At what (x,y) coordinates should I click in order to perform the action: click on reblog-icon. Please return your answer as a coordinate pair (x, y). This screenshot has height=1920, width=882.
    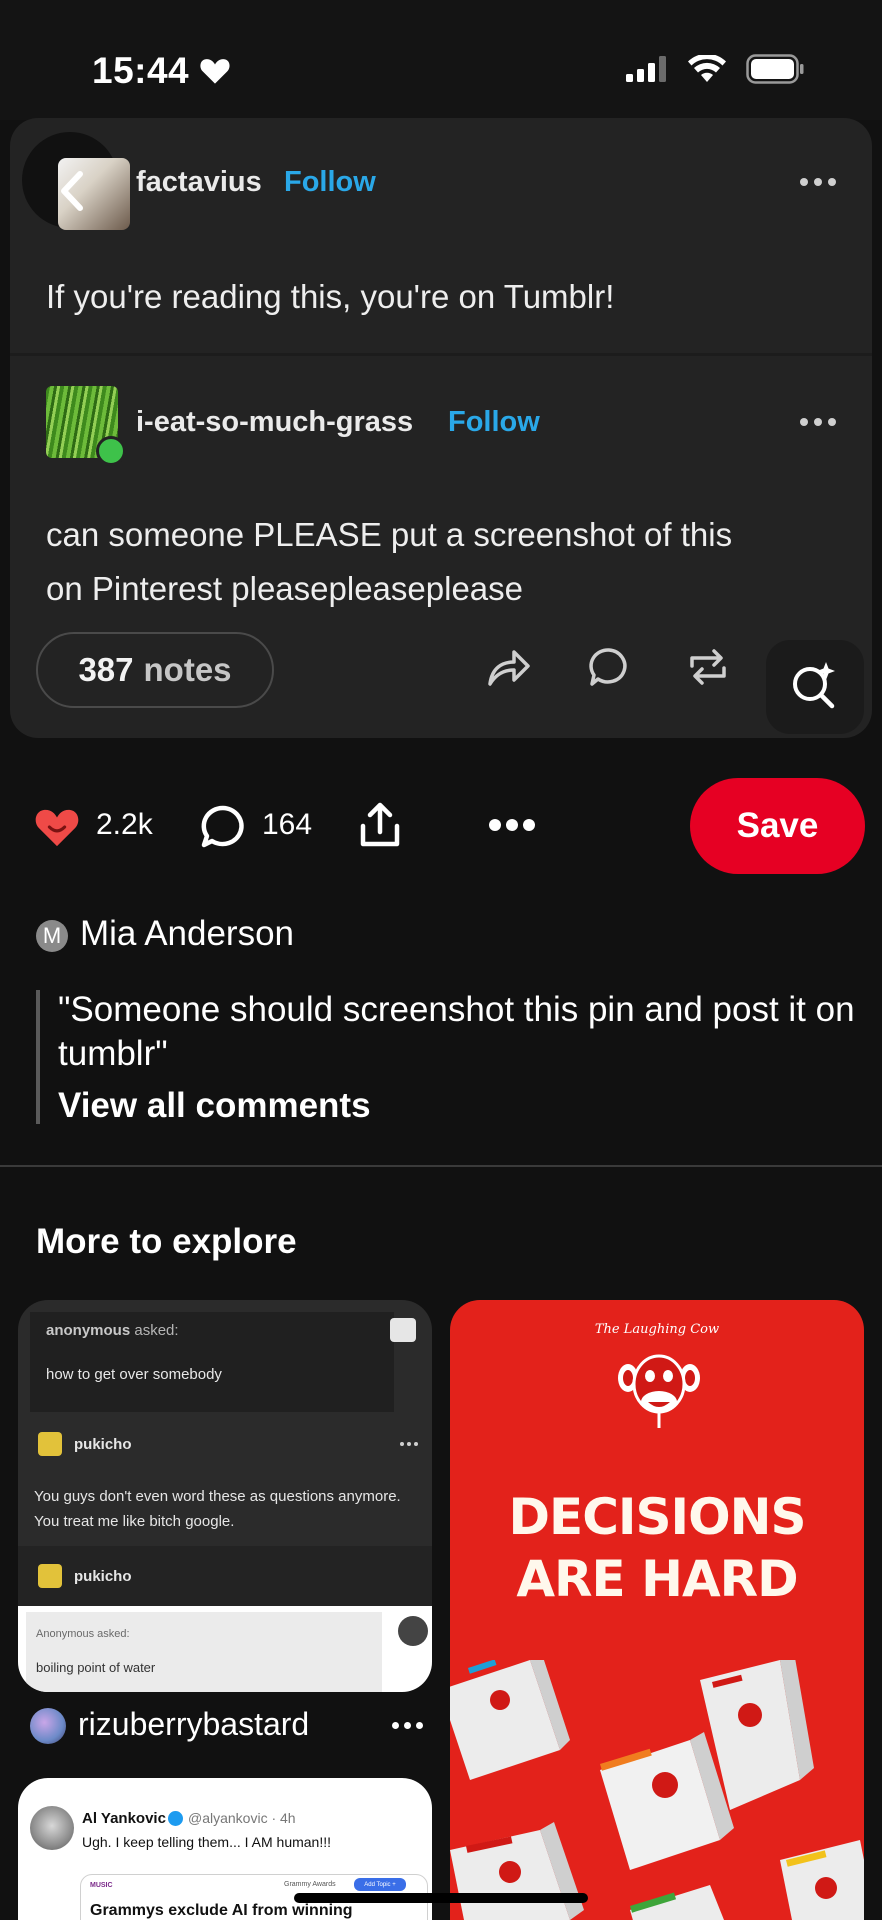
    Looking at the image, I should click on (708, 667).